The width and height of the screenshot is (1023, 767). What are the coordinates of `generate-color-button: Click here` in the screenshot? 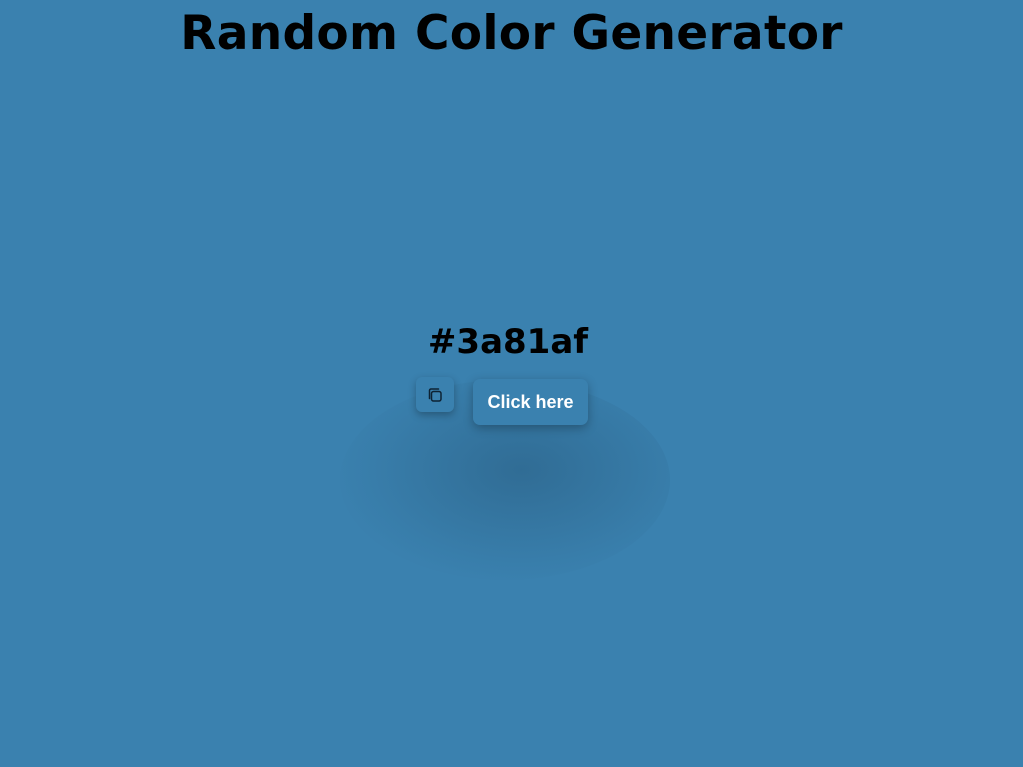 It's located at (530, 402).